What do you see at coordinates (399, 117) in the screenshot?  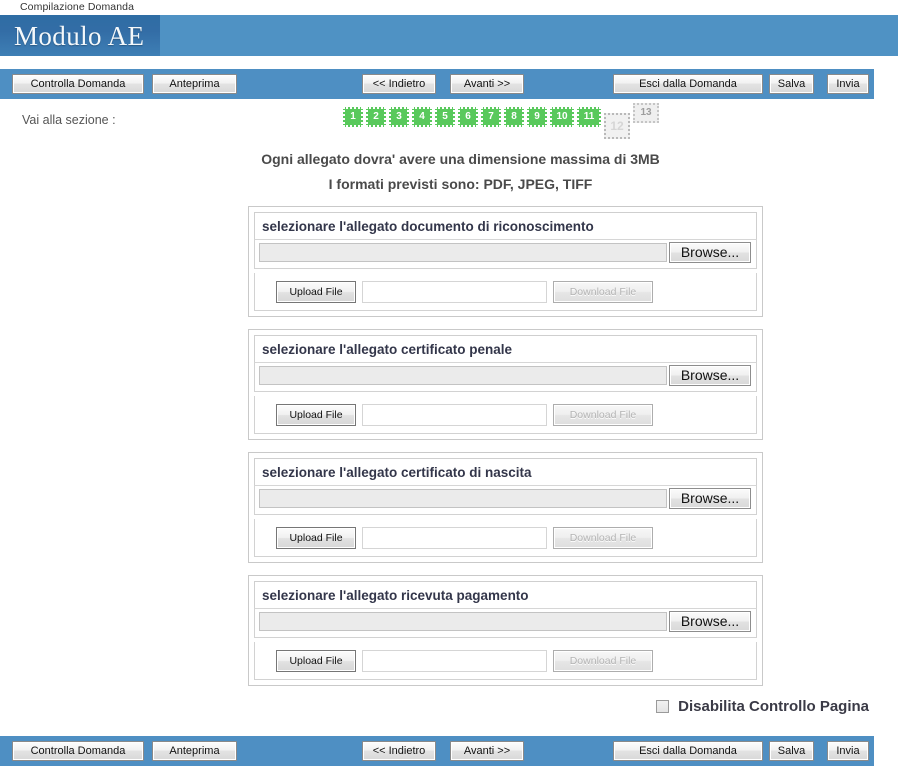 I see `section-button-3: 3` at bounding box center [399, 117].